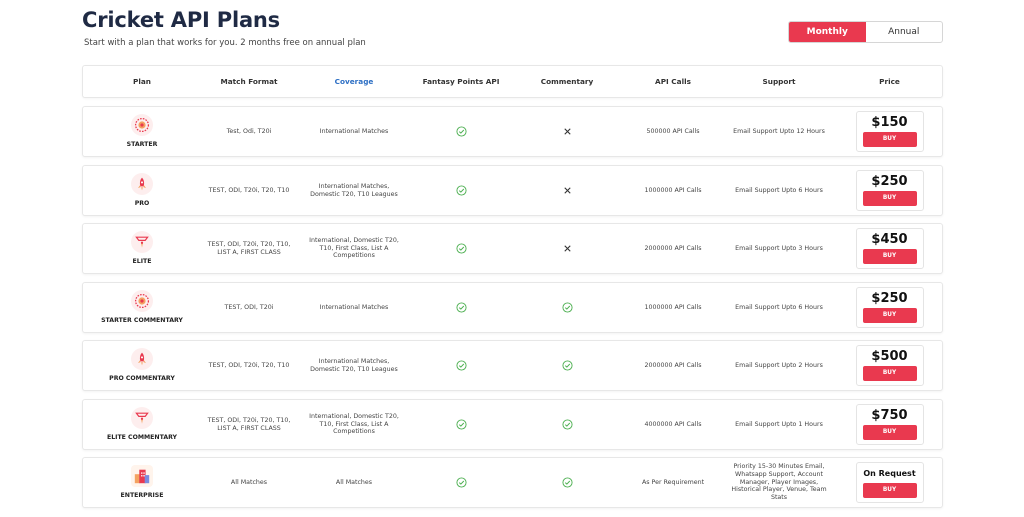  Describe the element at coordinates (567, 81) in the screenshot. I see `header-commentary: Commentary` at that location.